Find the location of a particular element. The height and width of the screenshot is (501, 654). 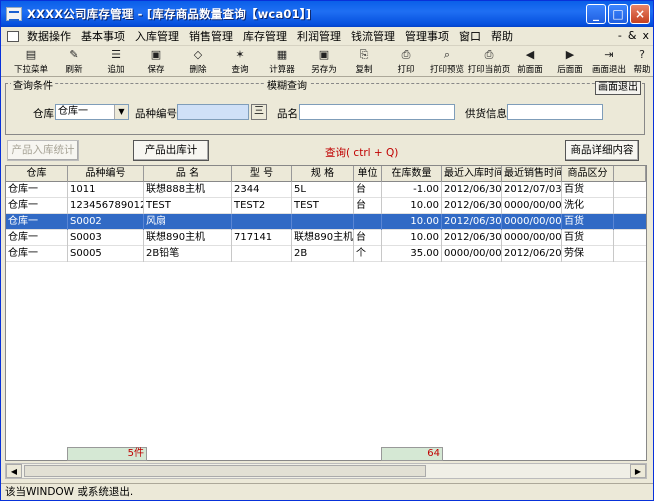

menu-help: 帮助 is located at coordinates (502, 36).